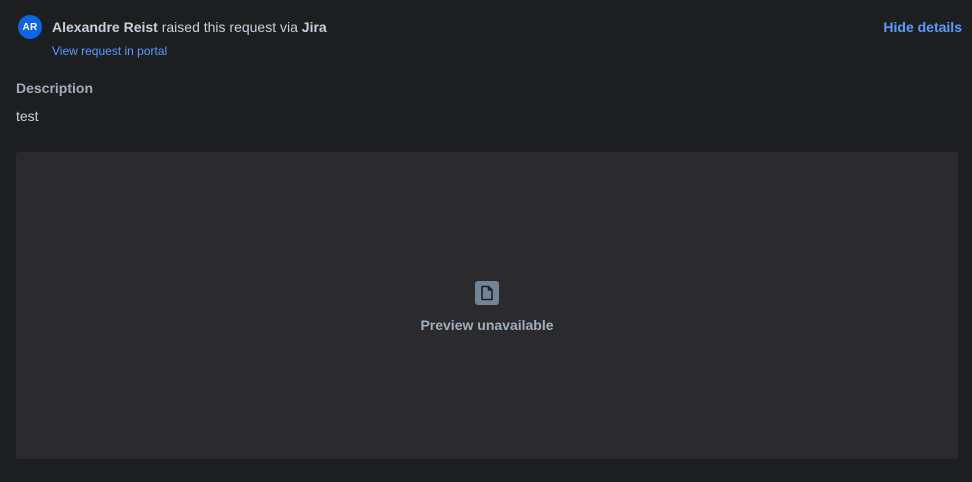 The image size is (972, 482). Describe the element at coordinates (314, 27) in the screenshot. I see `channel-name: Jira` at that location.